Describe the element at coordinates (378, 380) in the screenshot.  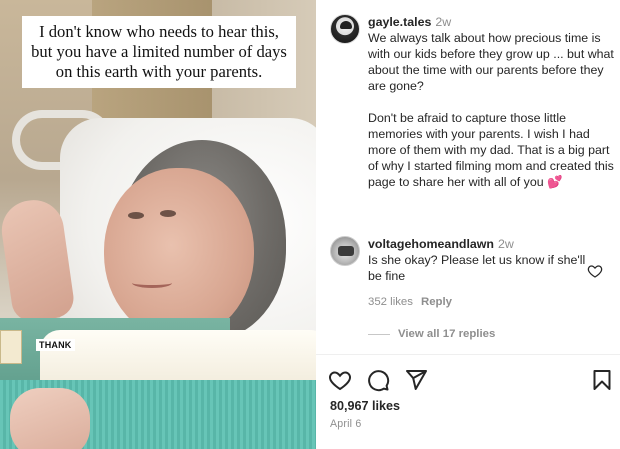
I see `comment-icon` at that location.